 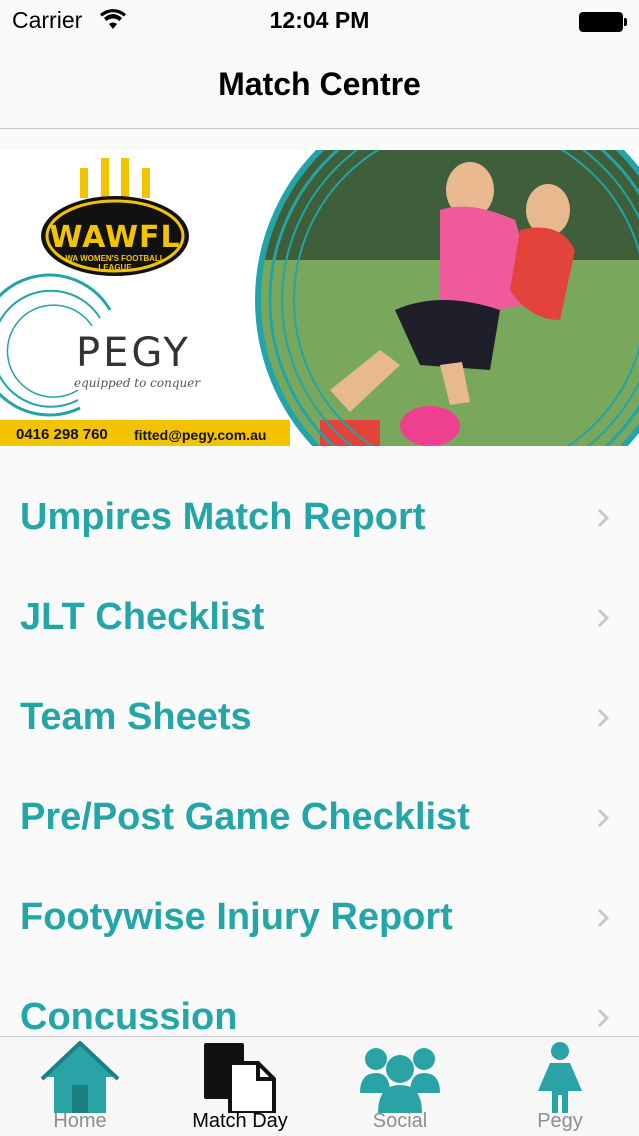 What do you see at coordinates (400, 1080) in the screenshot?
I see `group-icon` at bounding box center [400, 1080].